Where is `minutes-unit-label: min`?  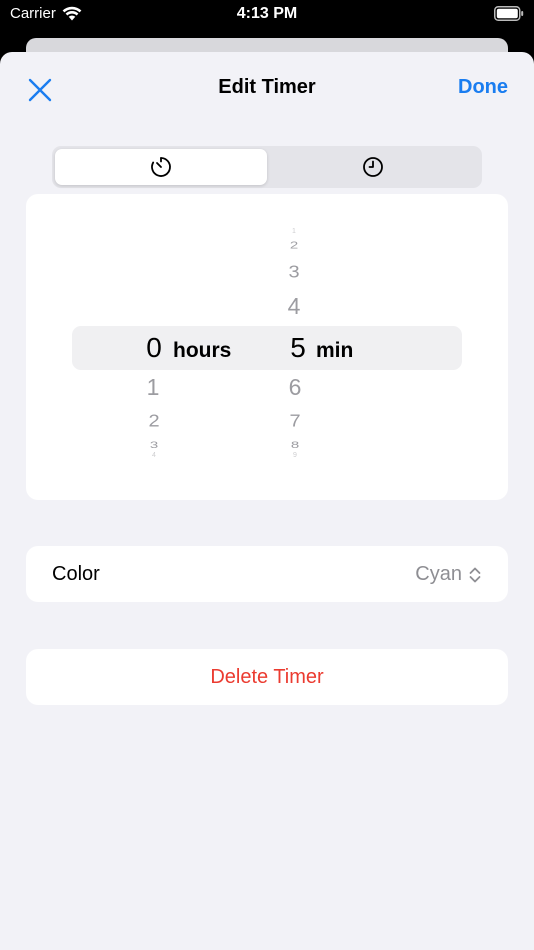
minutes-unit-label: min is located at coordinates (335, 350).